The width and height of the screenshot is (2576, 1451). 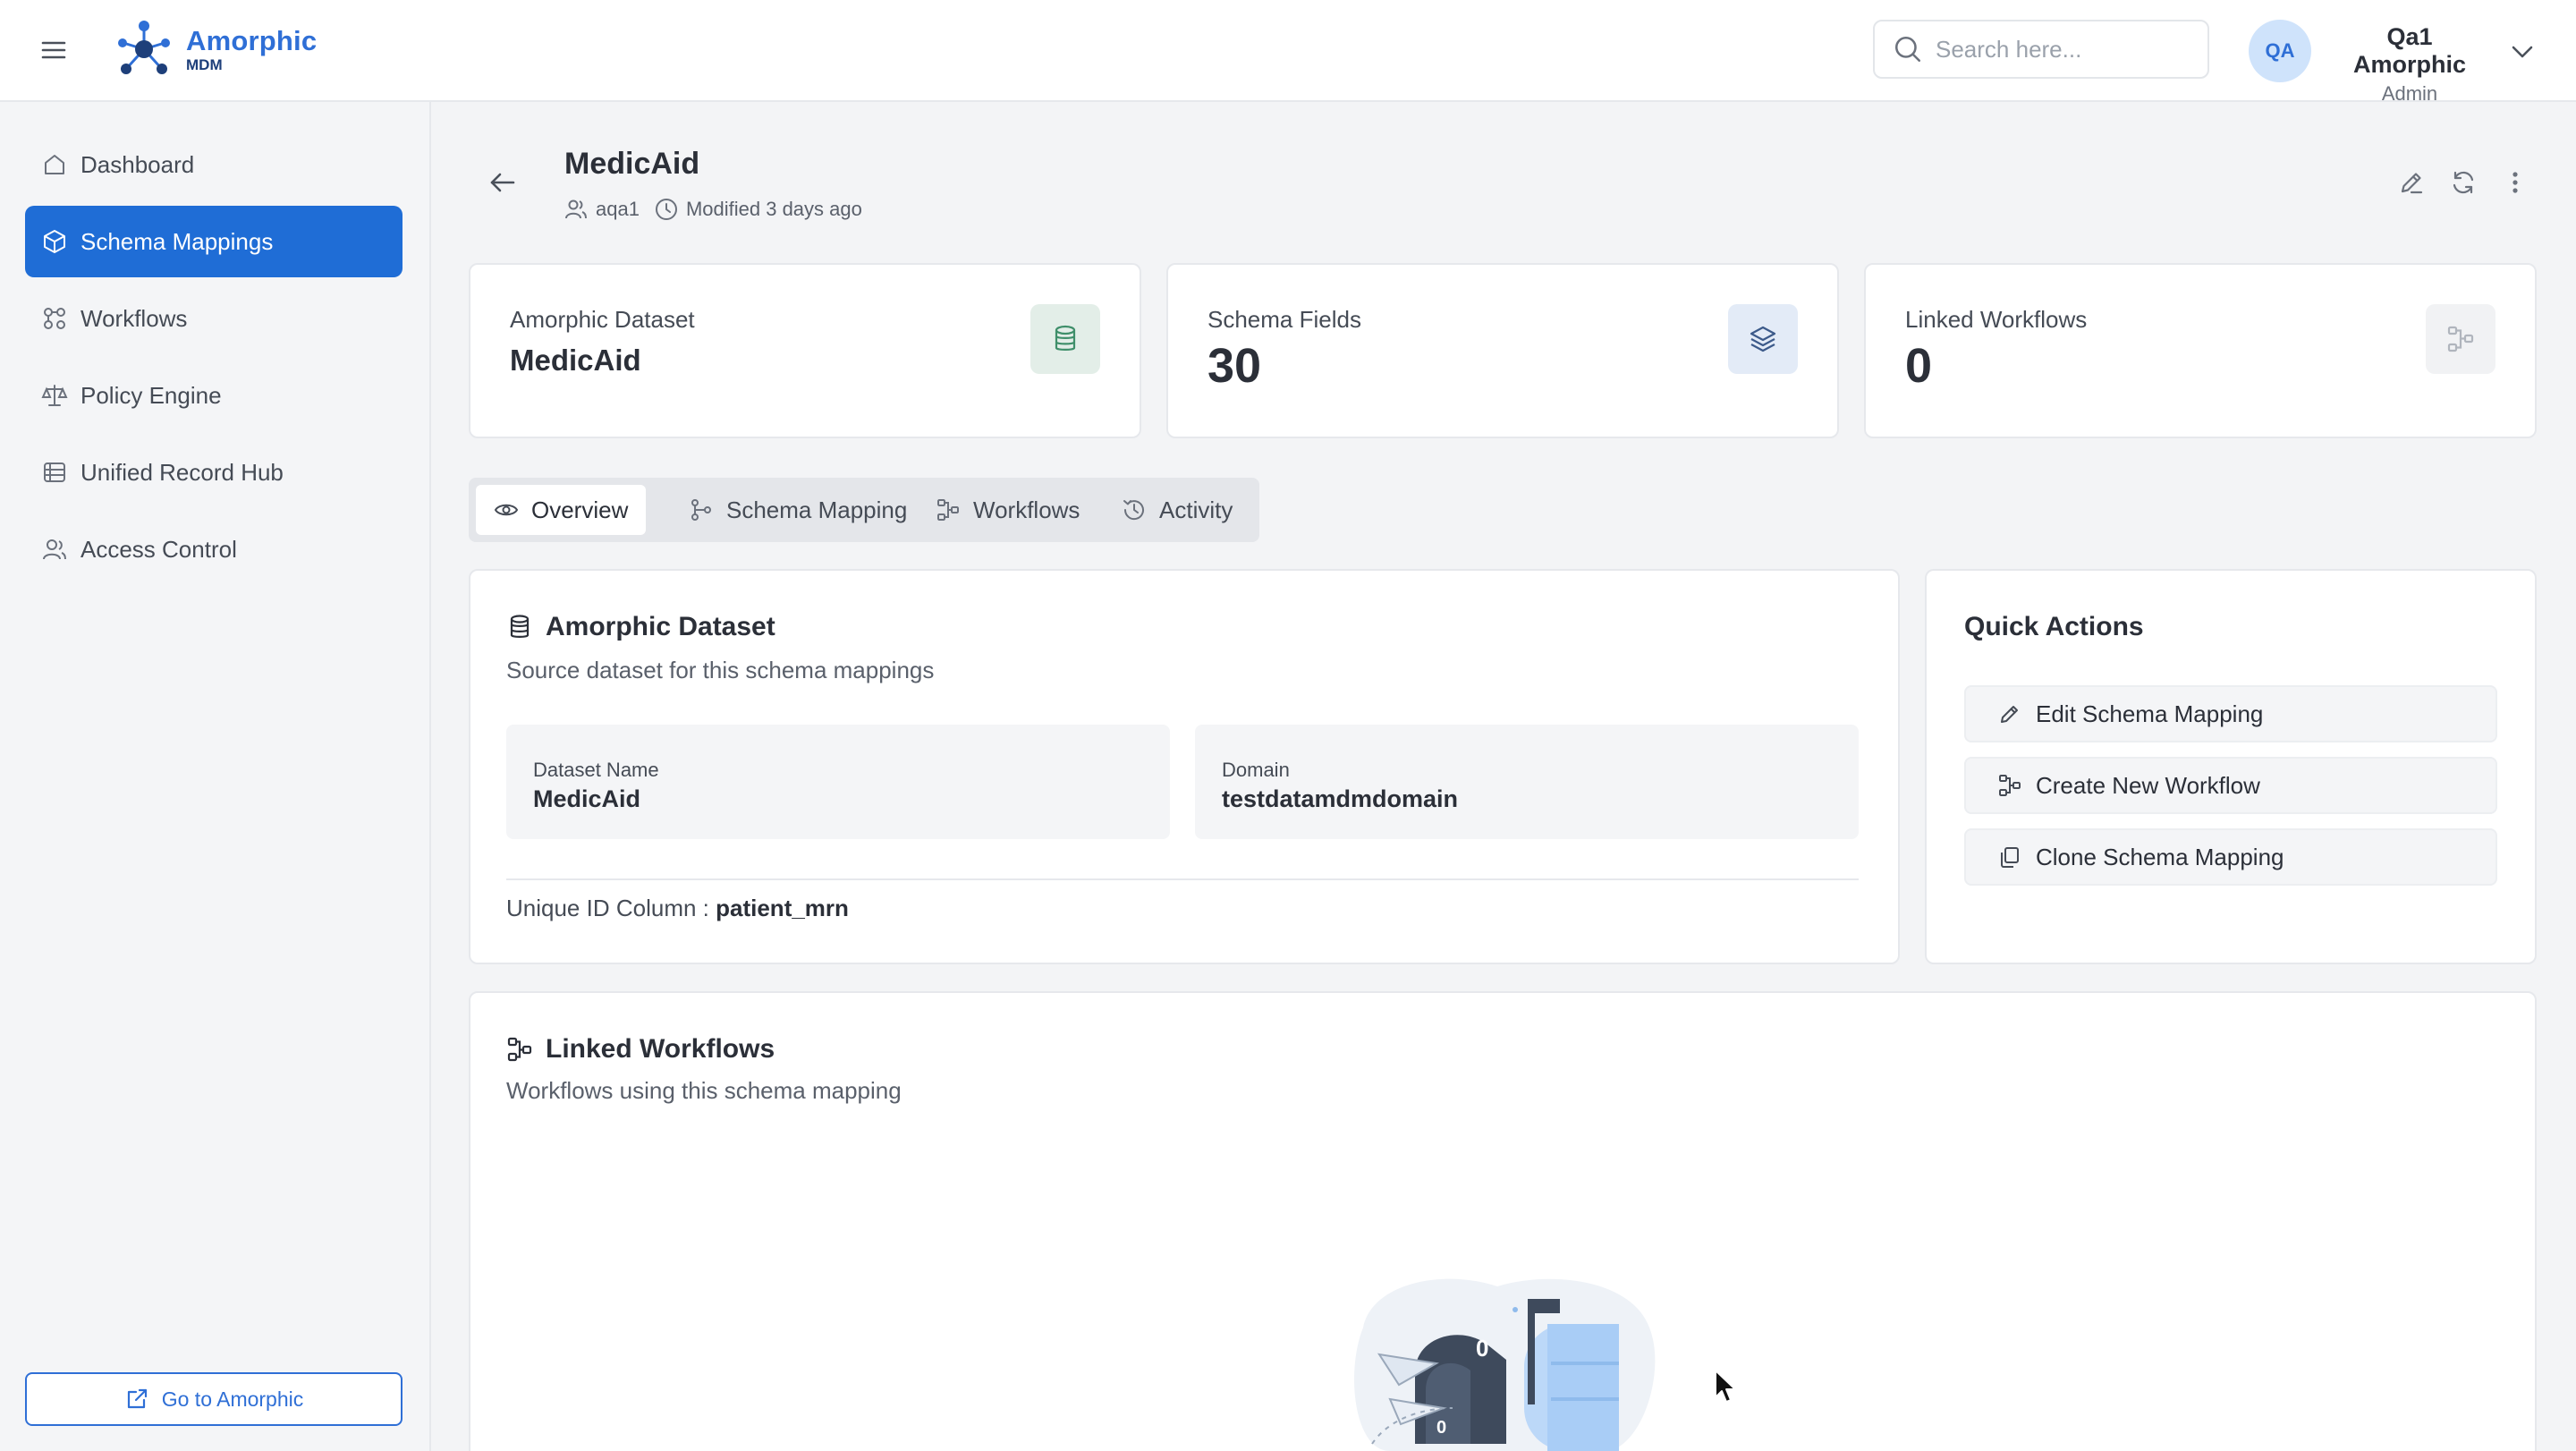 I want to click on tab-activity: Activity, so click(x=1177, y=510).